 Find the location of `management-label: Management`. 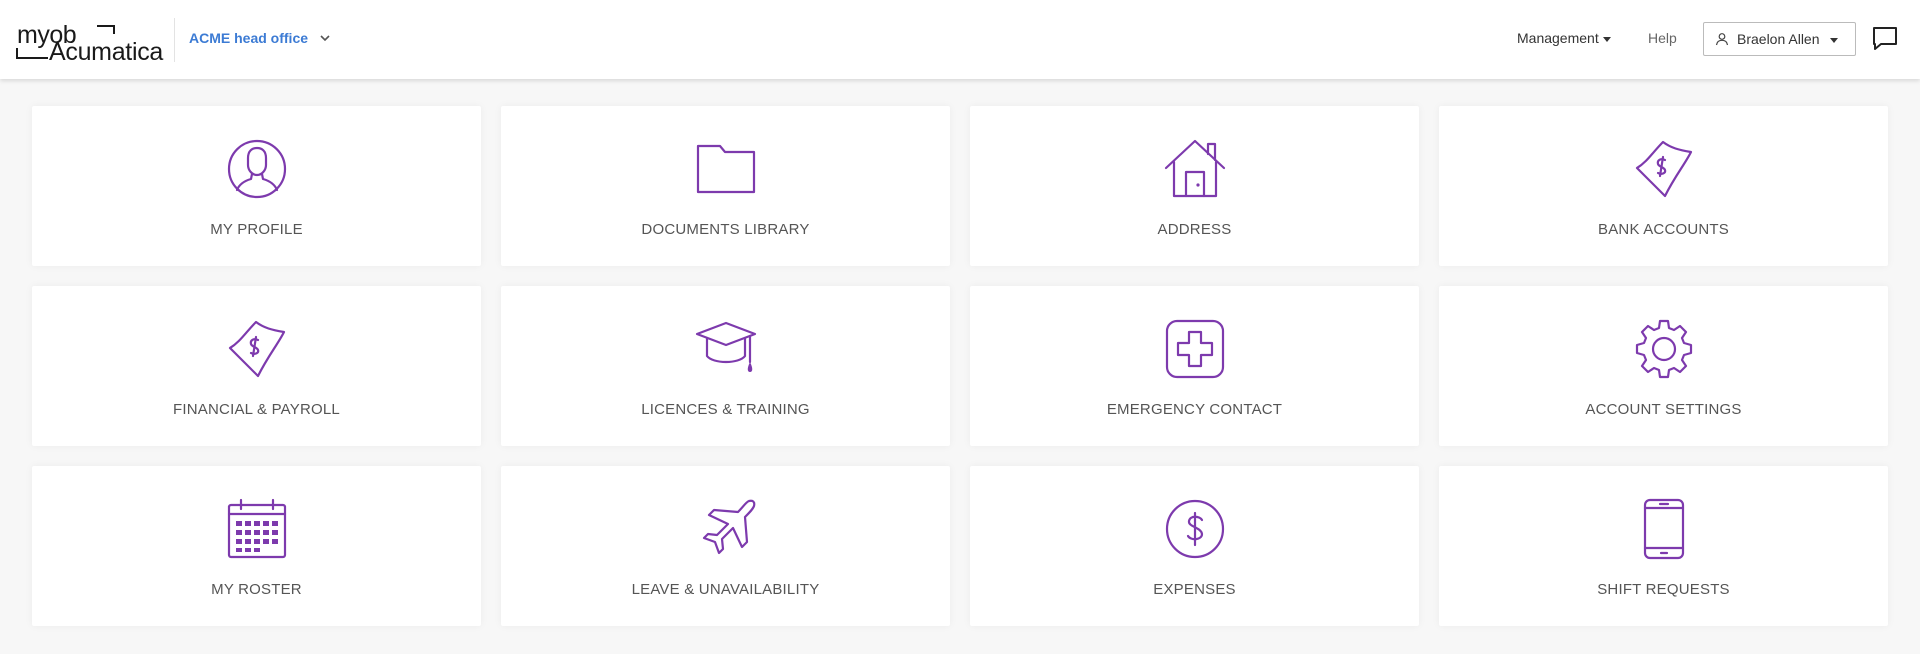

management-label: Management is located at coordinates (1558, 38).